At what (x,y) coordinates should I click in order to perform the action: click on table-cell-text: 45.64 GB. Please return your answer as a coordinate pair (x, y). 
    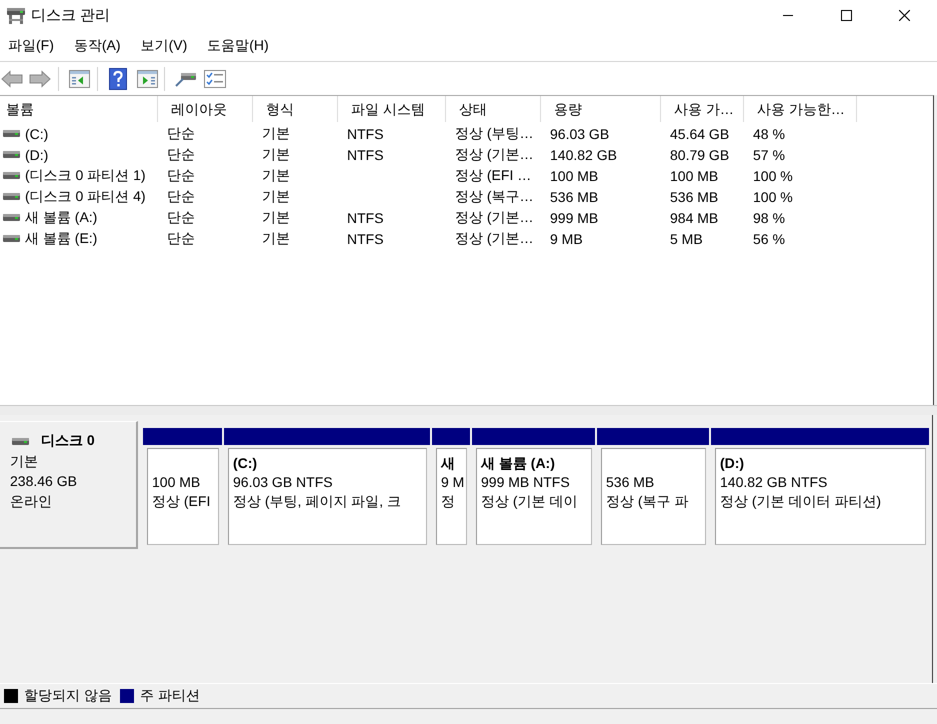
    Looking at the image, I should click on (699, 134).